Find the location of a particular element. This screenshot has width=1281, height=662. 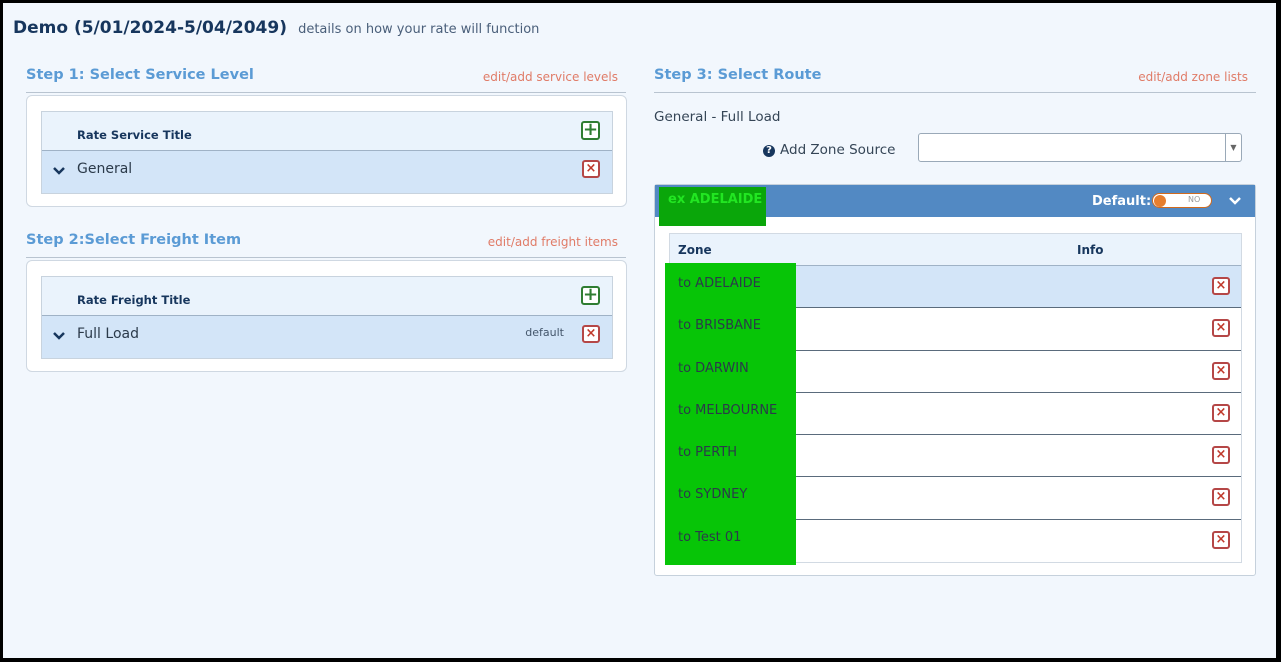

add-freight-button: + is located at coordinates (590, 295).